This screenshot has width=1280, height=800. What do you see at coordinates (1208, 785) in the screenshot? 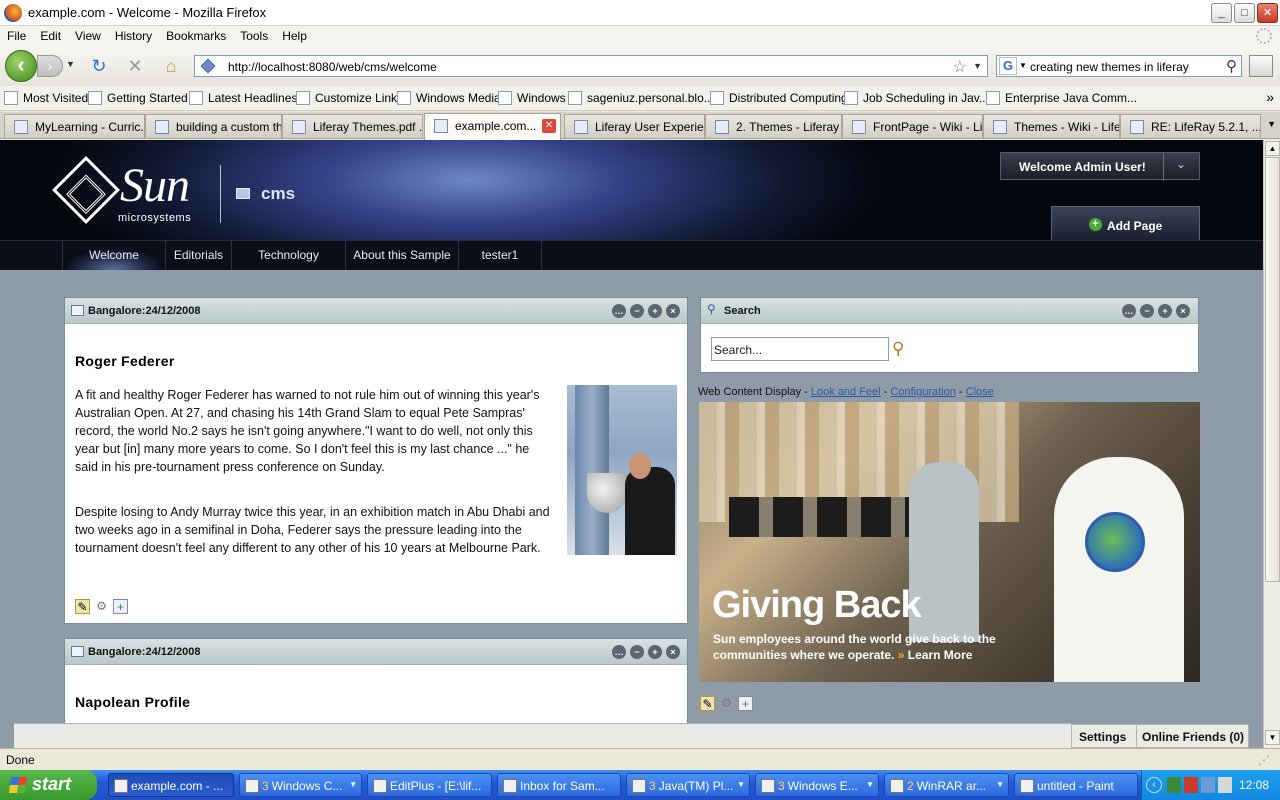
I see `tray-network-icon` at bounding box center [1208, 785].